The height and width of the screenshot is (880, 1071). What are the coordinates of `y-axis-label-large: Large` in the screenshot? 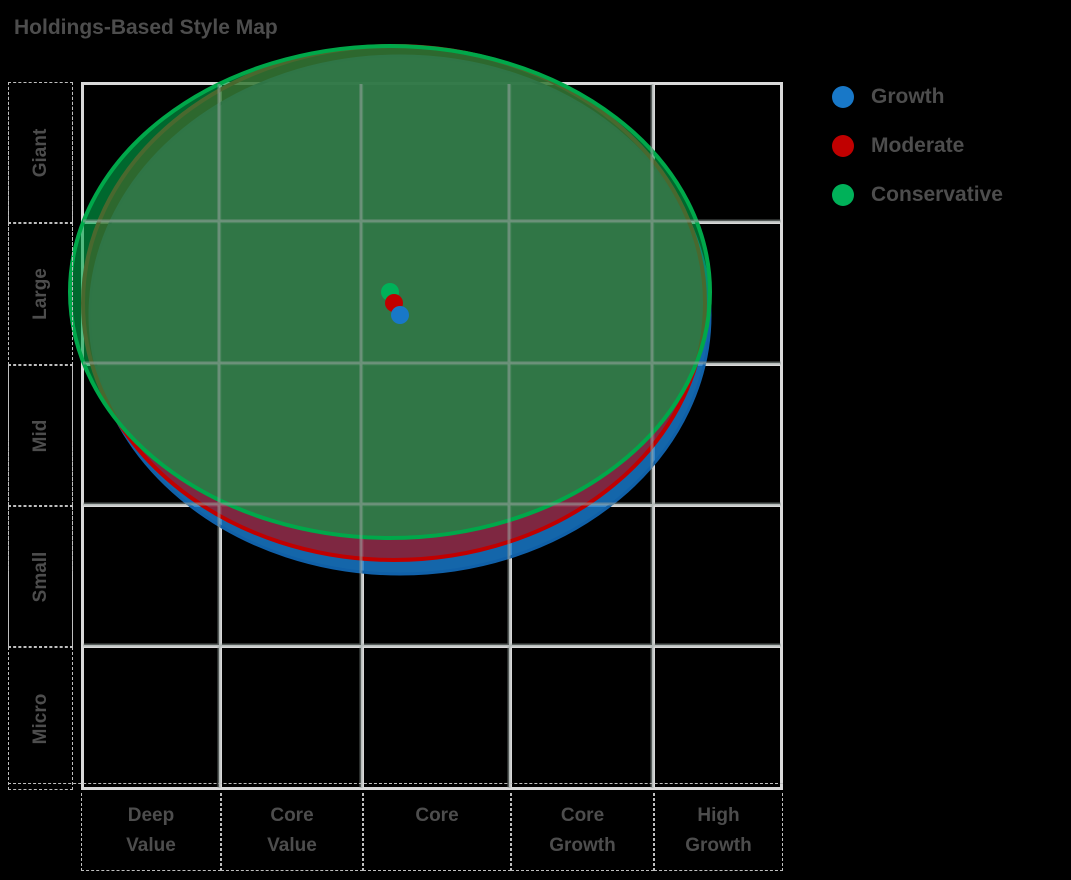 It's located at (40, 294).